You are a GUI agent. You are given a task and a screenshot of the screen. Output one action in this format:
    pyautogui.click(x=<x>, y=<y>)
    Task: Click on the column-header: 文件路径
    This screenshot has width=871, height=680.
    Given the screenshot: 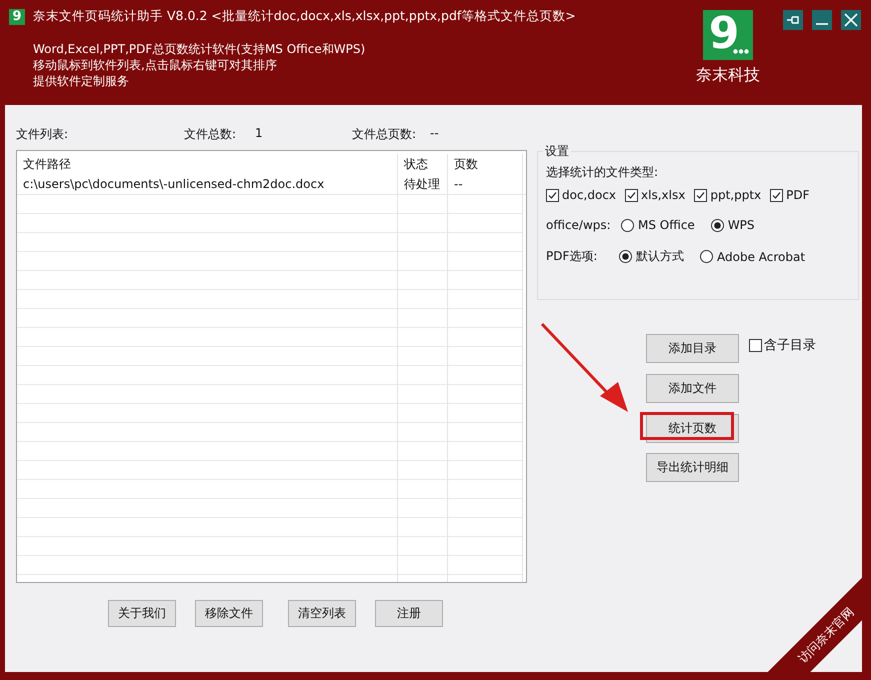 What is the action you would take?
    pyautogui.click(x=207, y=164)
    